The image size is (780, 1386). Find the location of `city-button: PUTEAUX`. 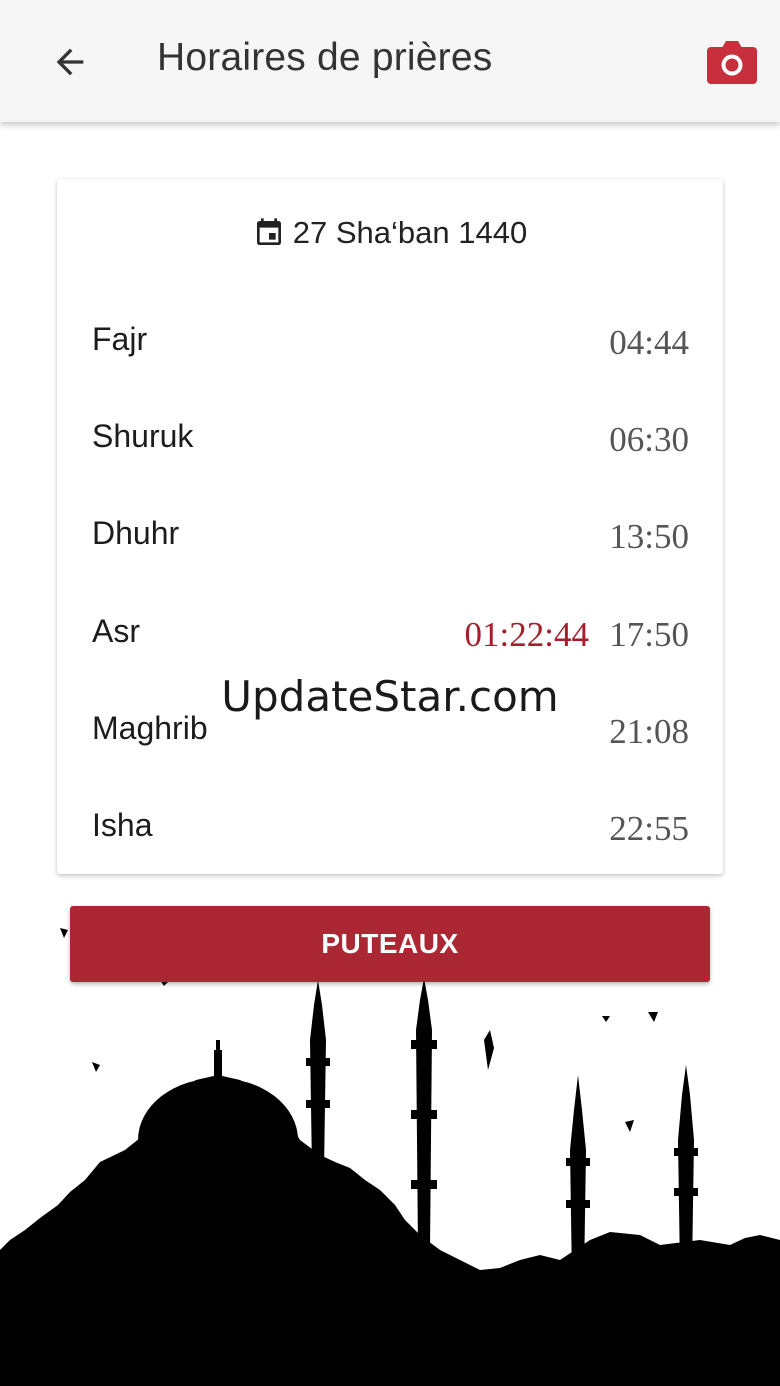

city-button: PUTEAUX is located at coordinates (390, 944).